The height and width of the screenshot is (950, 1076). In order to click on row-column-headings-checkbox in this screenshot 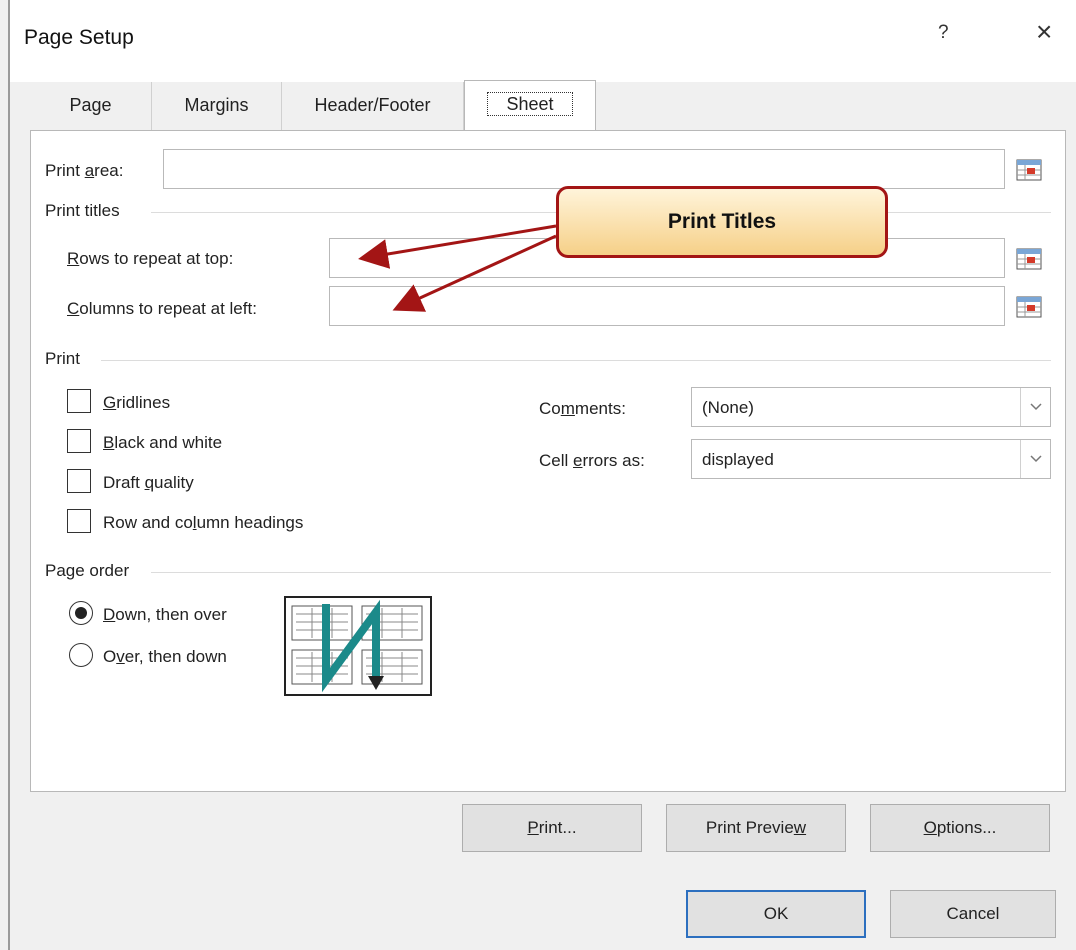, I will do `click(79, 521)`.